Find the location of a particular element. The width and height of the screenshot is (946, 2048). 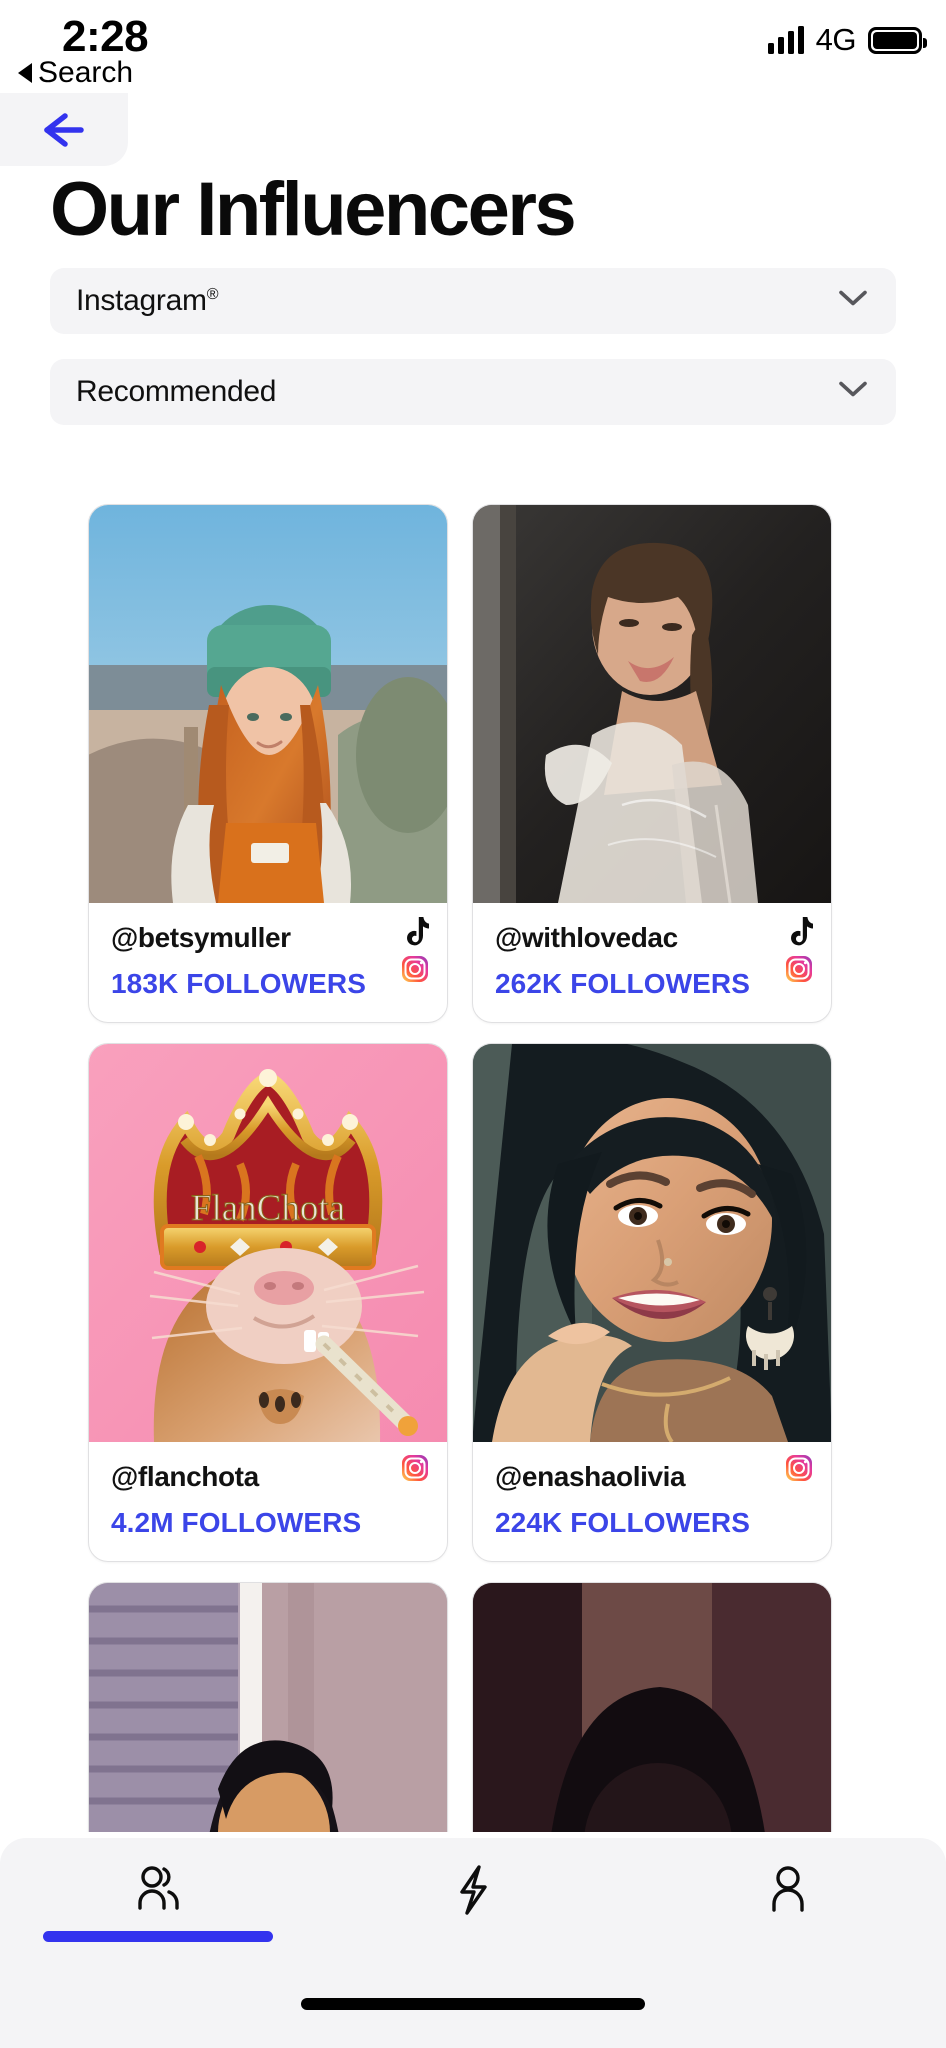

influencer-card: @withlovedac 262K FOLLOWERS is located at coordinates (652, 764).